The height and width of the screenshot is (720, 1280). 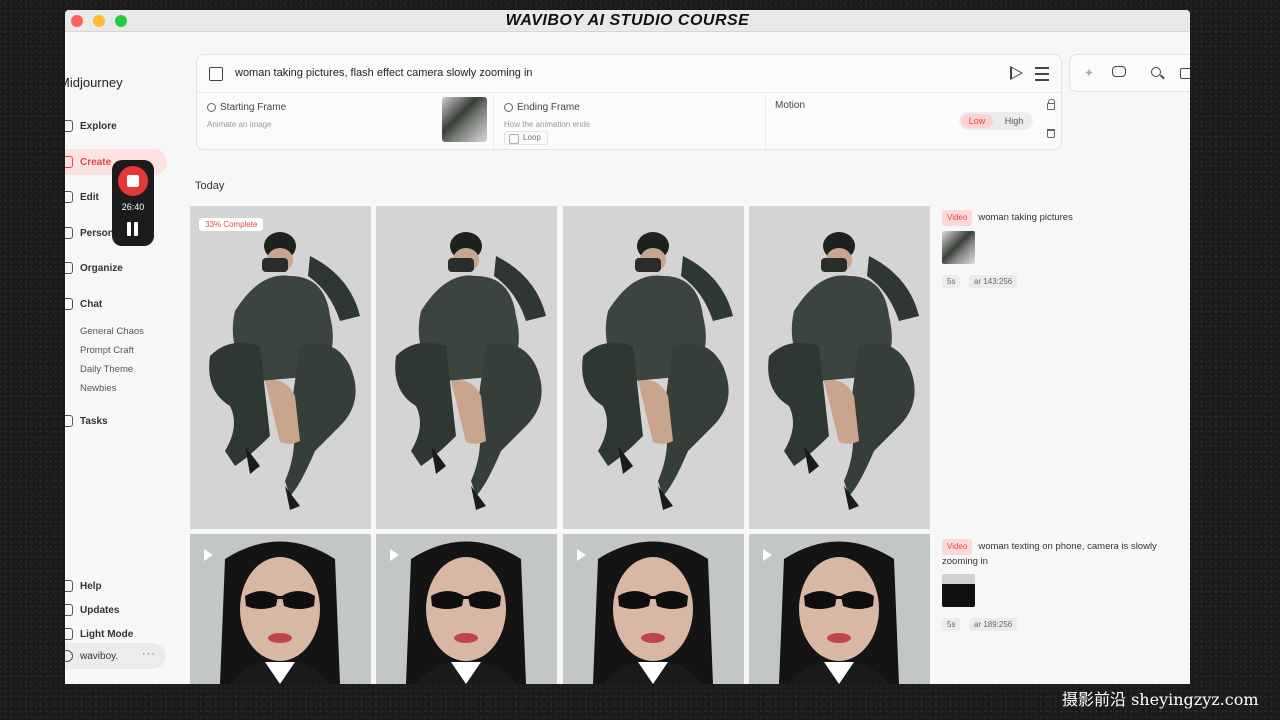 I want to click on ending-frame-title: Ending Frame, so click(x=542, y=107).